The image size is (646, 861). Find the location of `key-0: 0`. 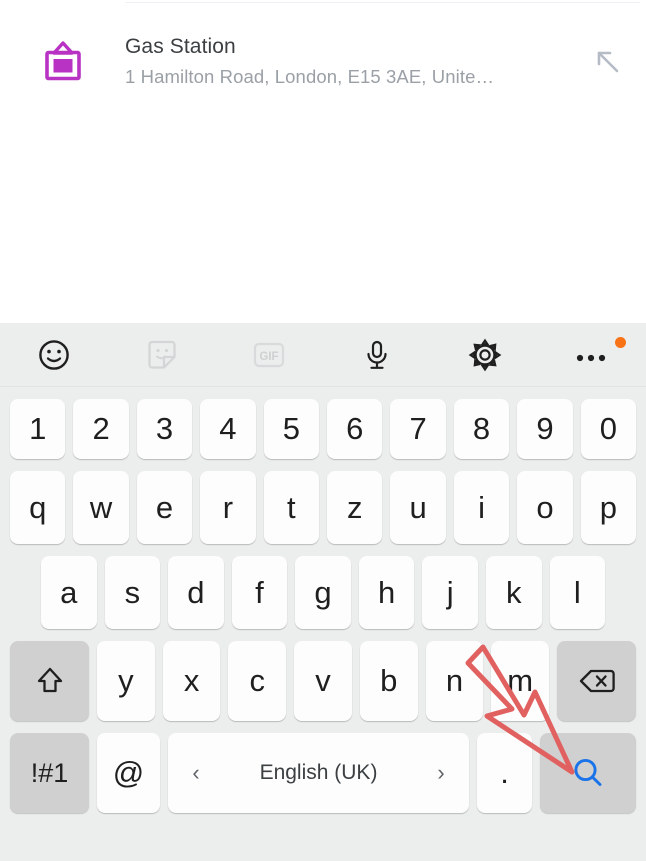

key-0: 0 is located at coordinates (608, 429).